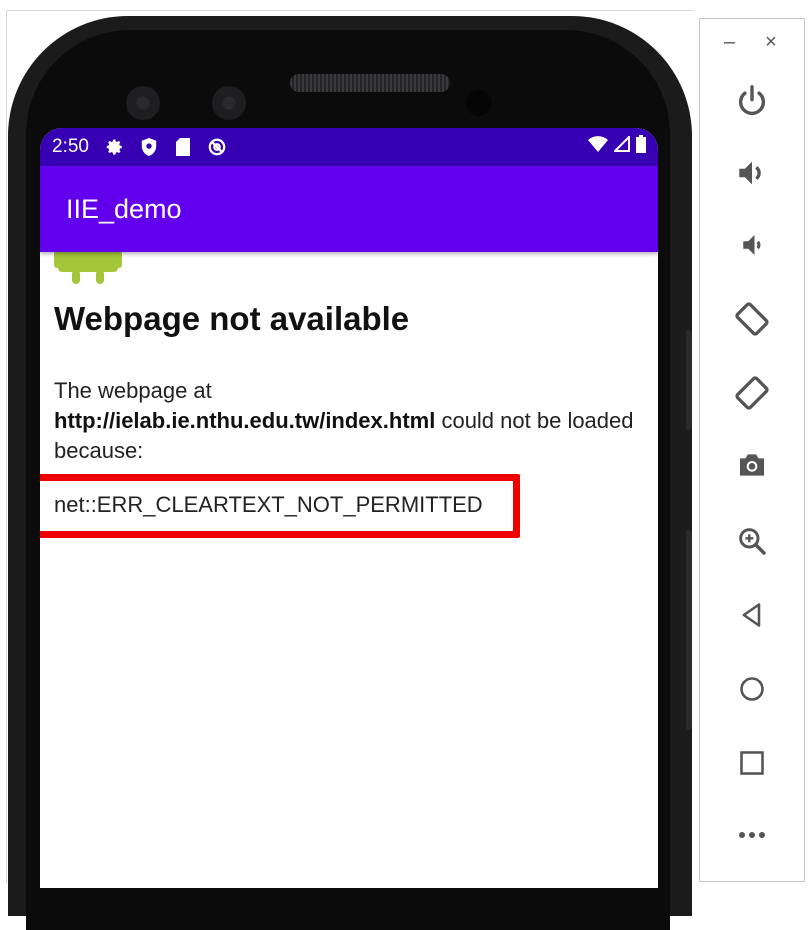 The image size is (808, 930). I want to click on sd-card-icon, so click(183, 147).